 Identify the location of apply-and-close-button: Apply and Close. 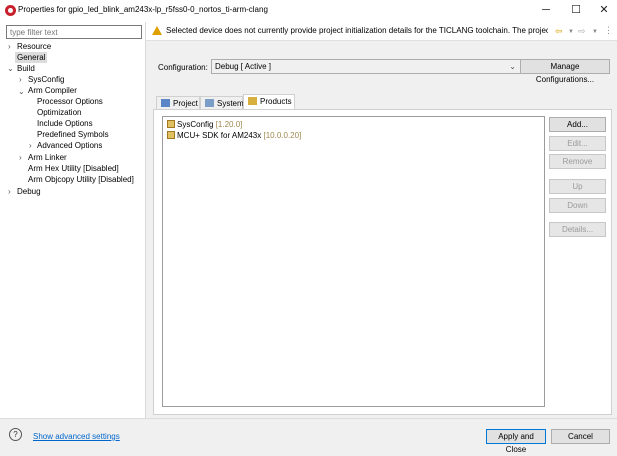
(516, 441).